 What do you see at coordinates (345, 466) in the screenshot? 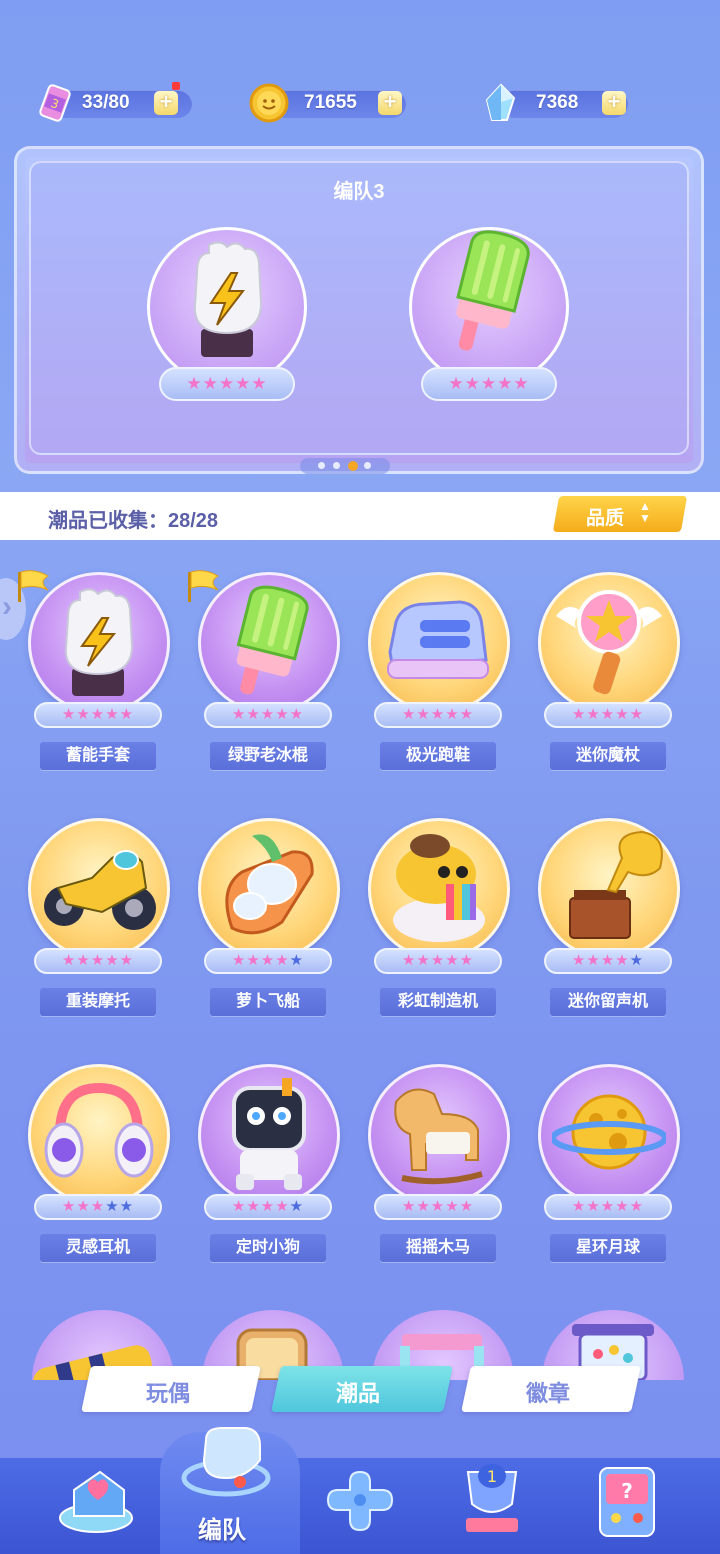
I see `page-indicator` at bounding box center [345, 466].